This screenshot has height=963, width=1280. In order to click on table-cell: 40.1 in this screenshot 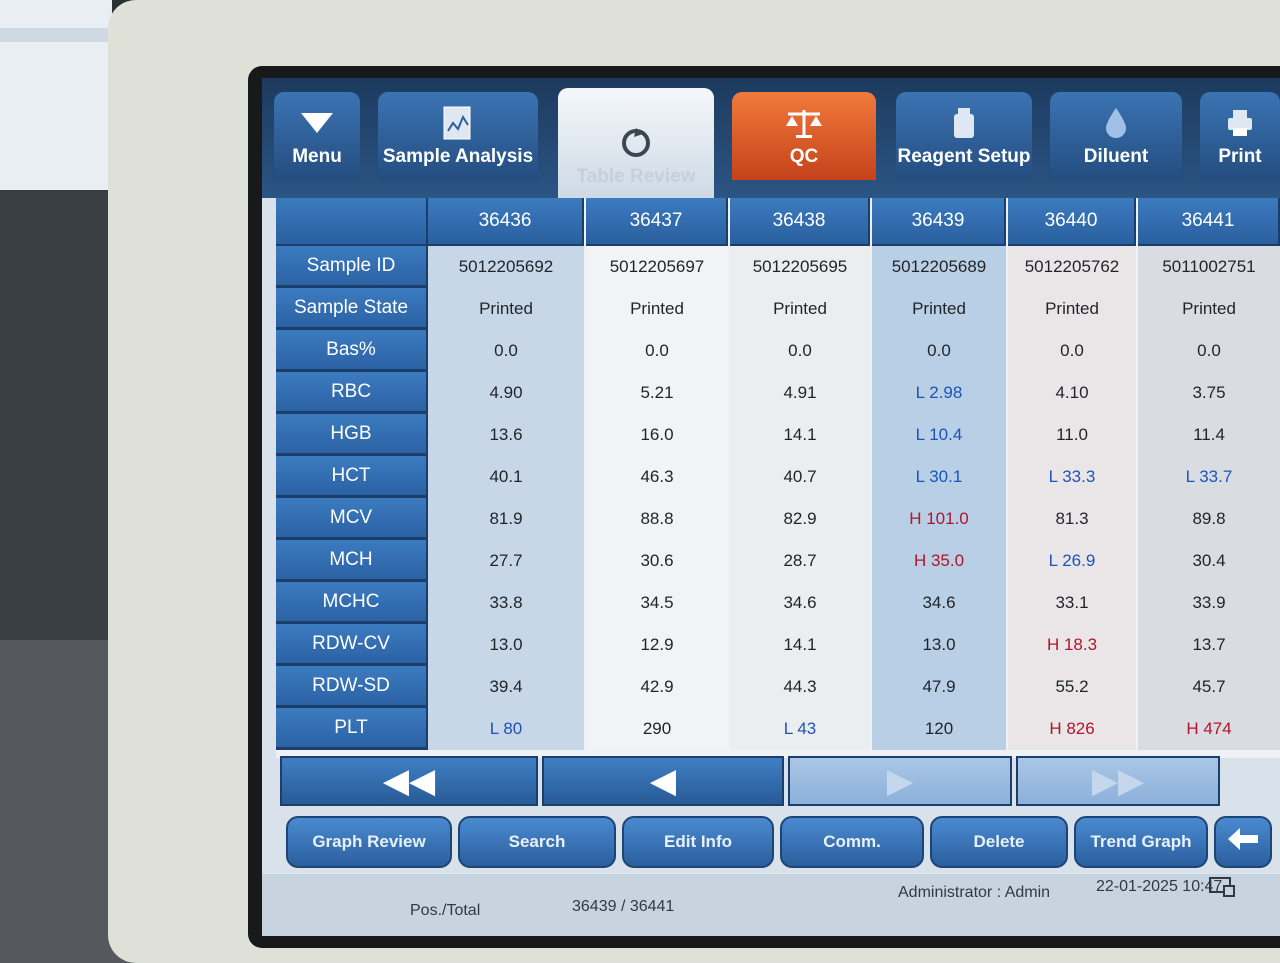, I will do `click(506, 477)`.